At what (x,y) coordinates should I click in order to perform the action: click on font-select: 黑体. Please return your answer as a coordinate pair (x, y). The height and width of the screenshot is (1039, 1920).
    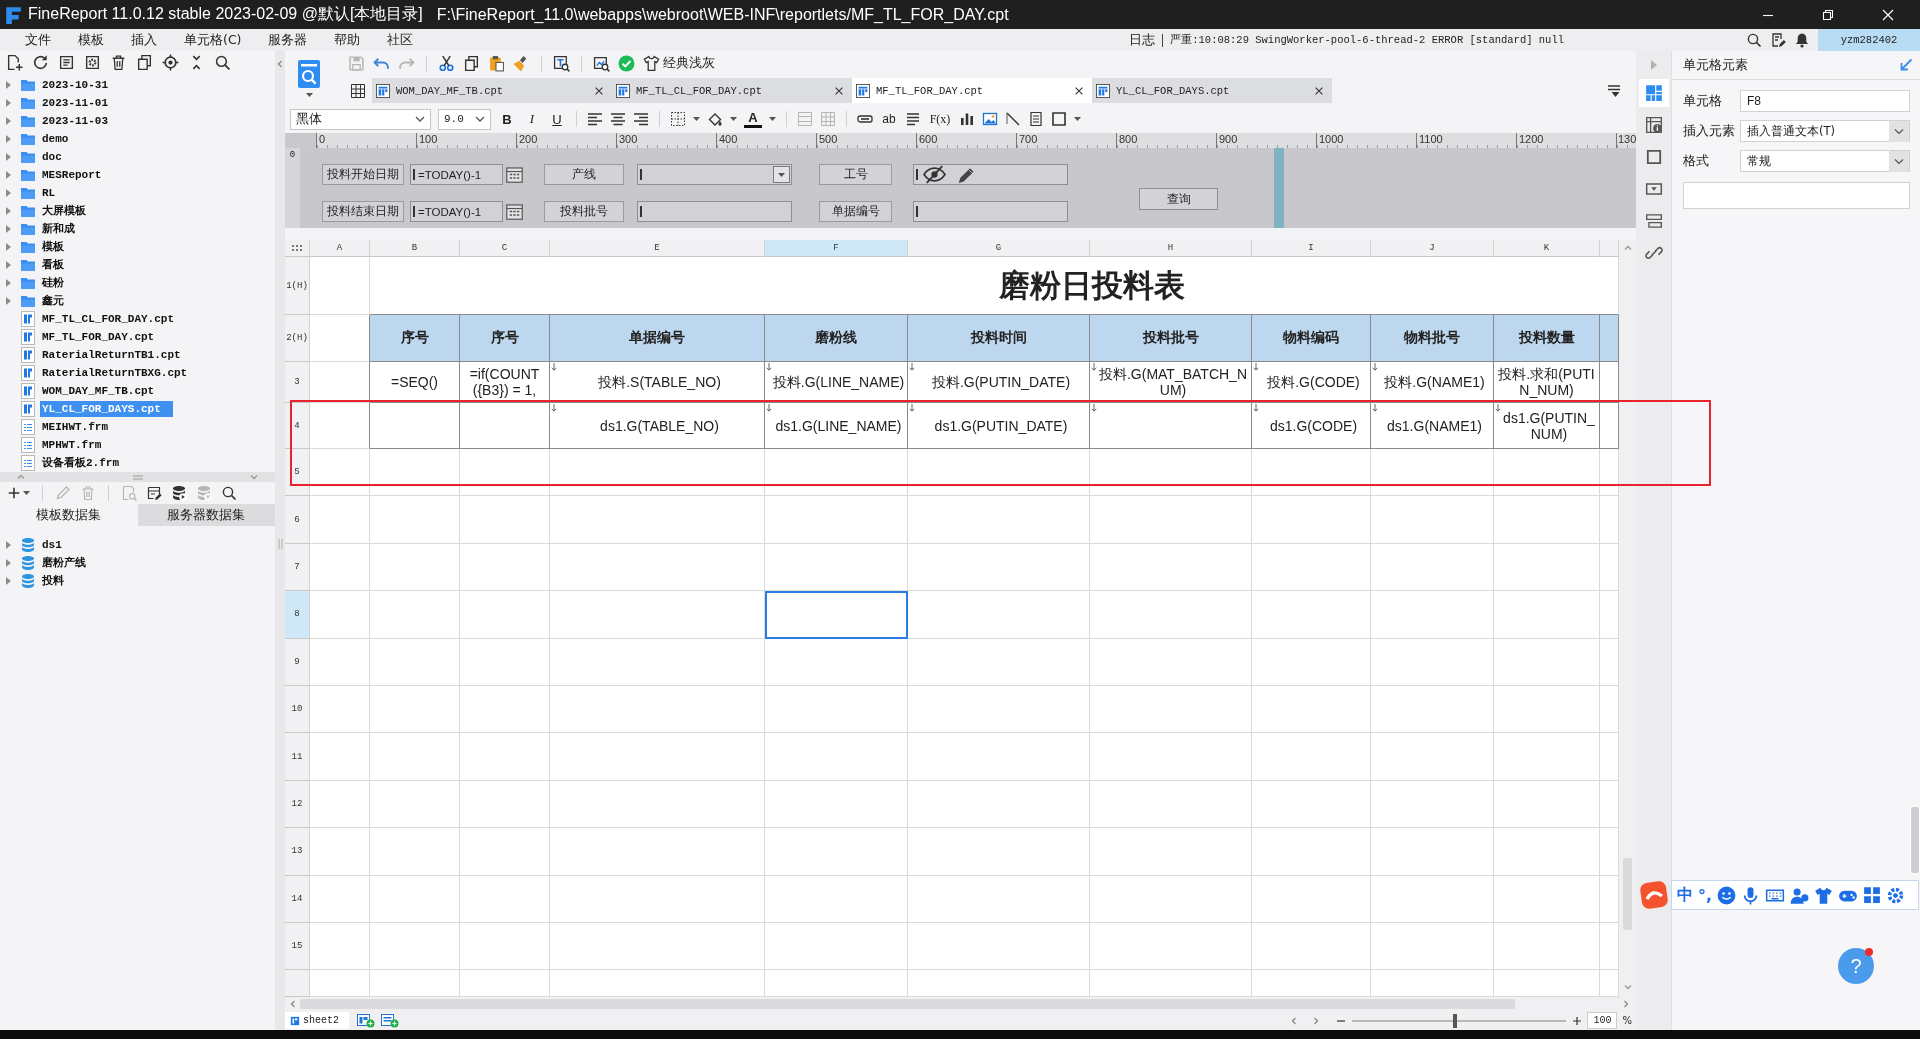
    Looking at the image, I should click on (360, 119).